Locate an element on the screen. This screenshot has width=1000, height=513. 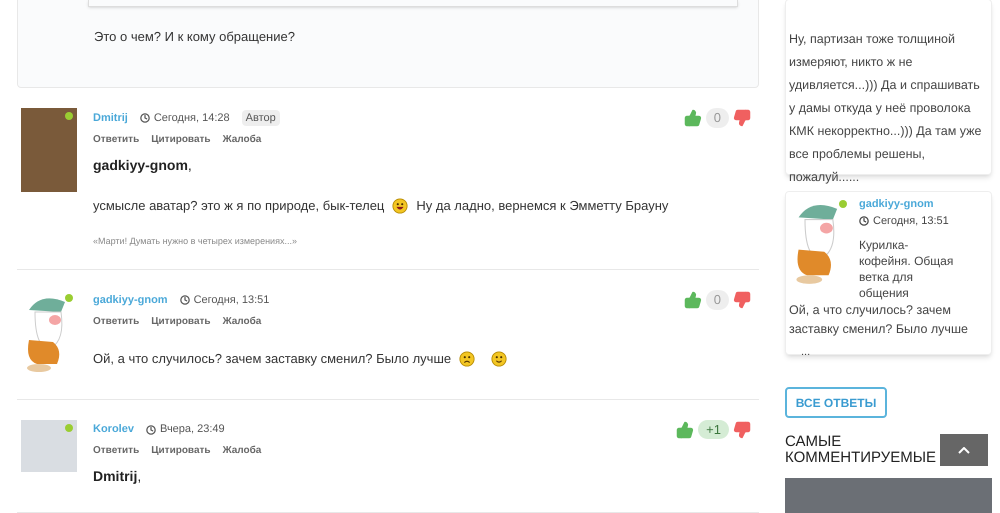
comment-time: Вчера, 23:49 is located at coordinates (192, 430).